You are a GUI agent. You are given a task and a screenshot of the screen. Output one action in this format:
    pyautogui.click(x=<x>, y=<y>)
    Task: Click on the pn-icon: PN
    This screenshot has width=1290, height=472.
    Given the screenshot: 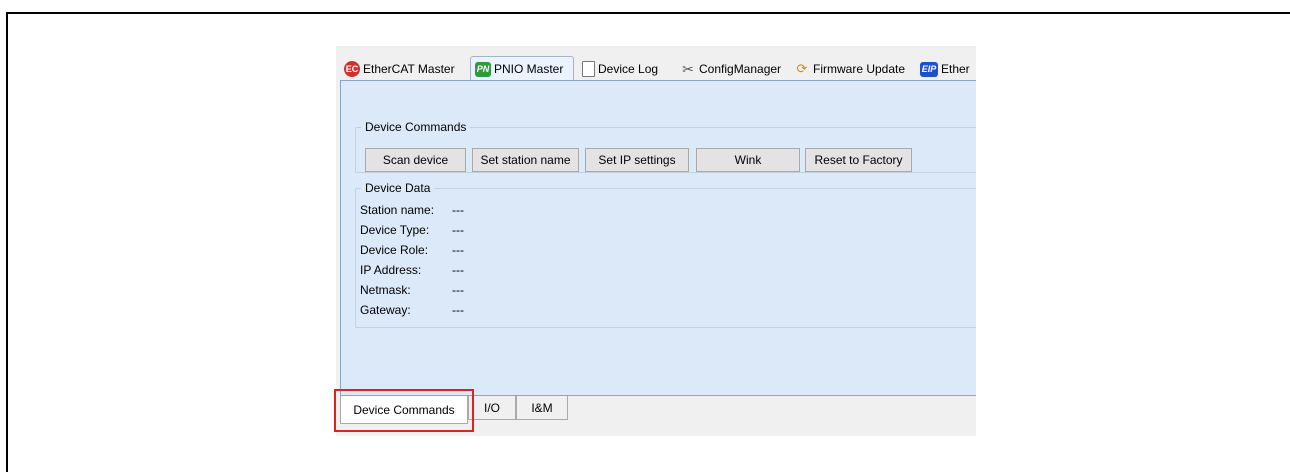 What is the action you would take?
    pyautogui.click(x=483, y=69)
    